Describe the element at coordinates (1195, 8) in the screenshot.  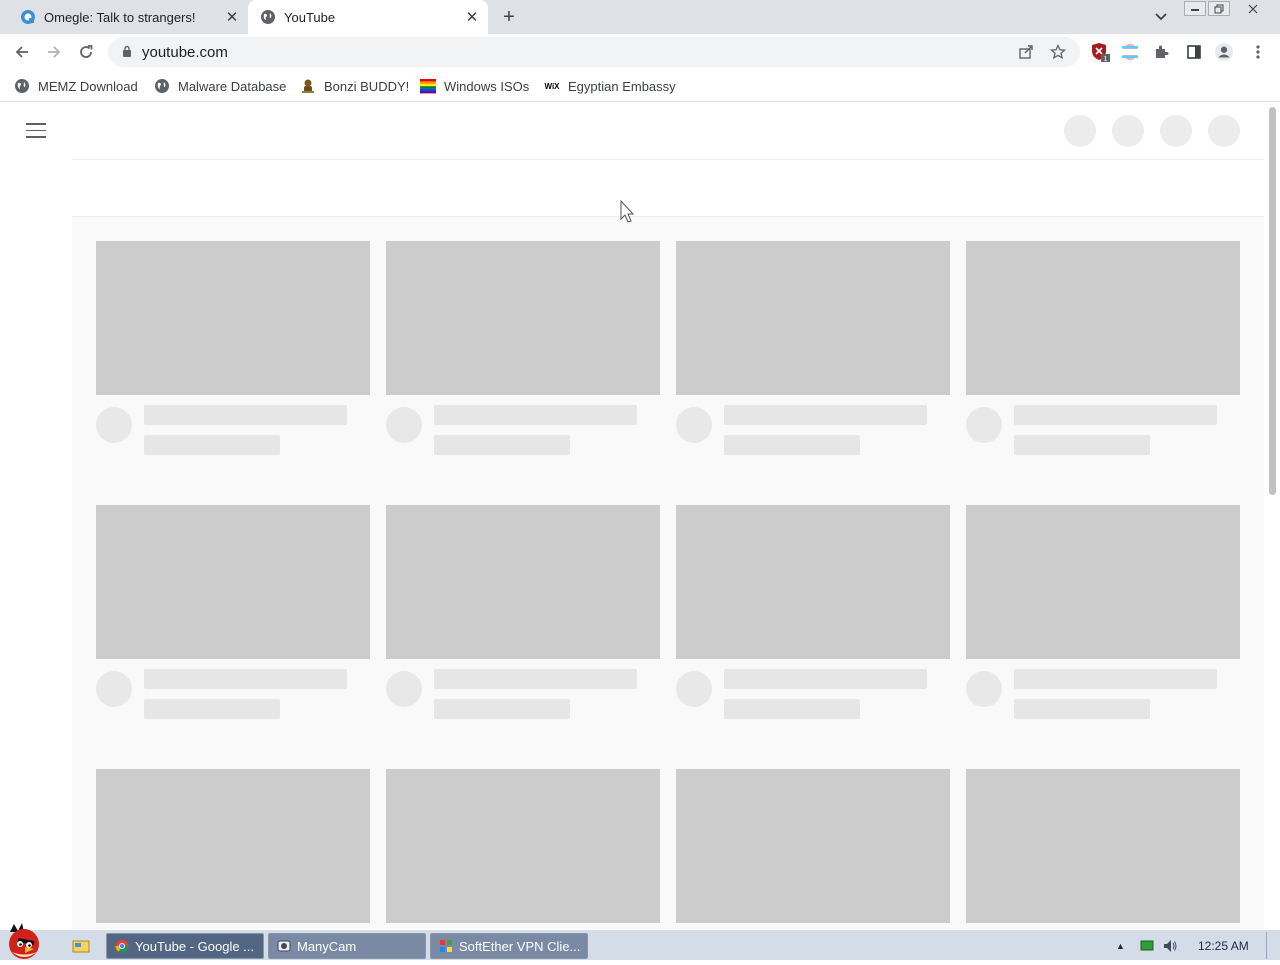
I see `minimize-button` at that location.